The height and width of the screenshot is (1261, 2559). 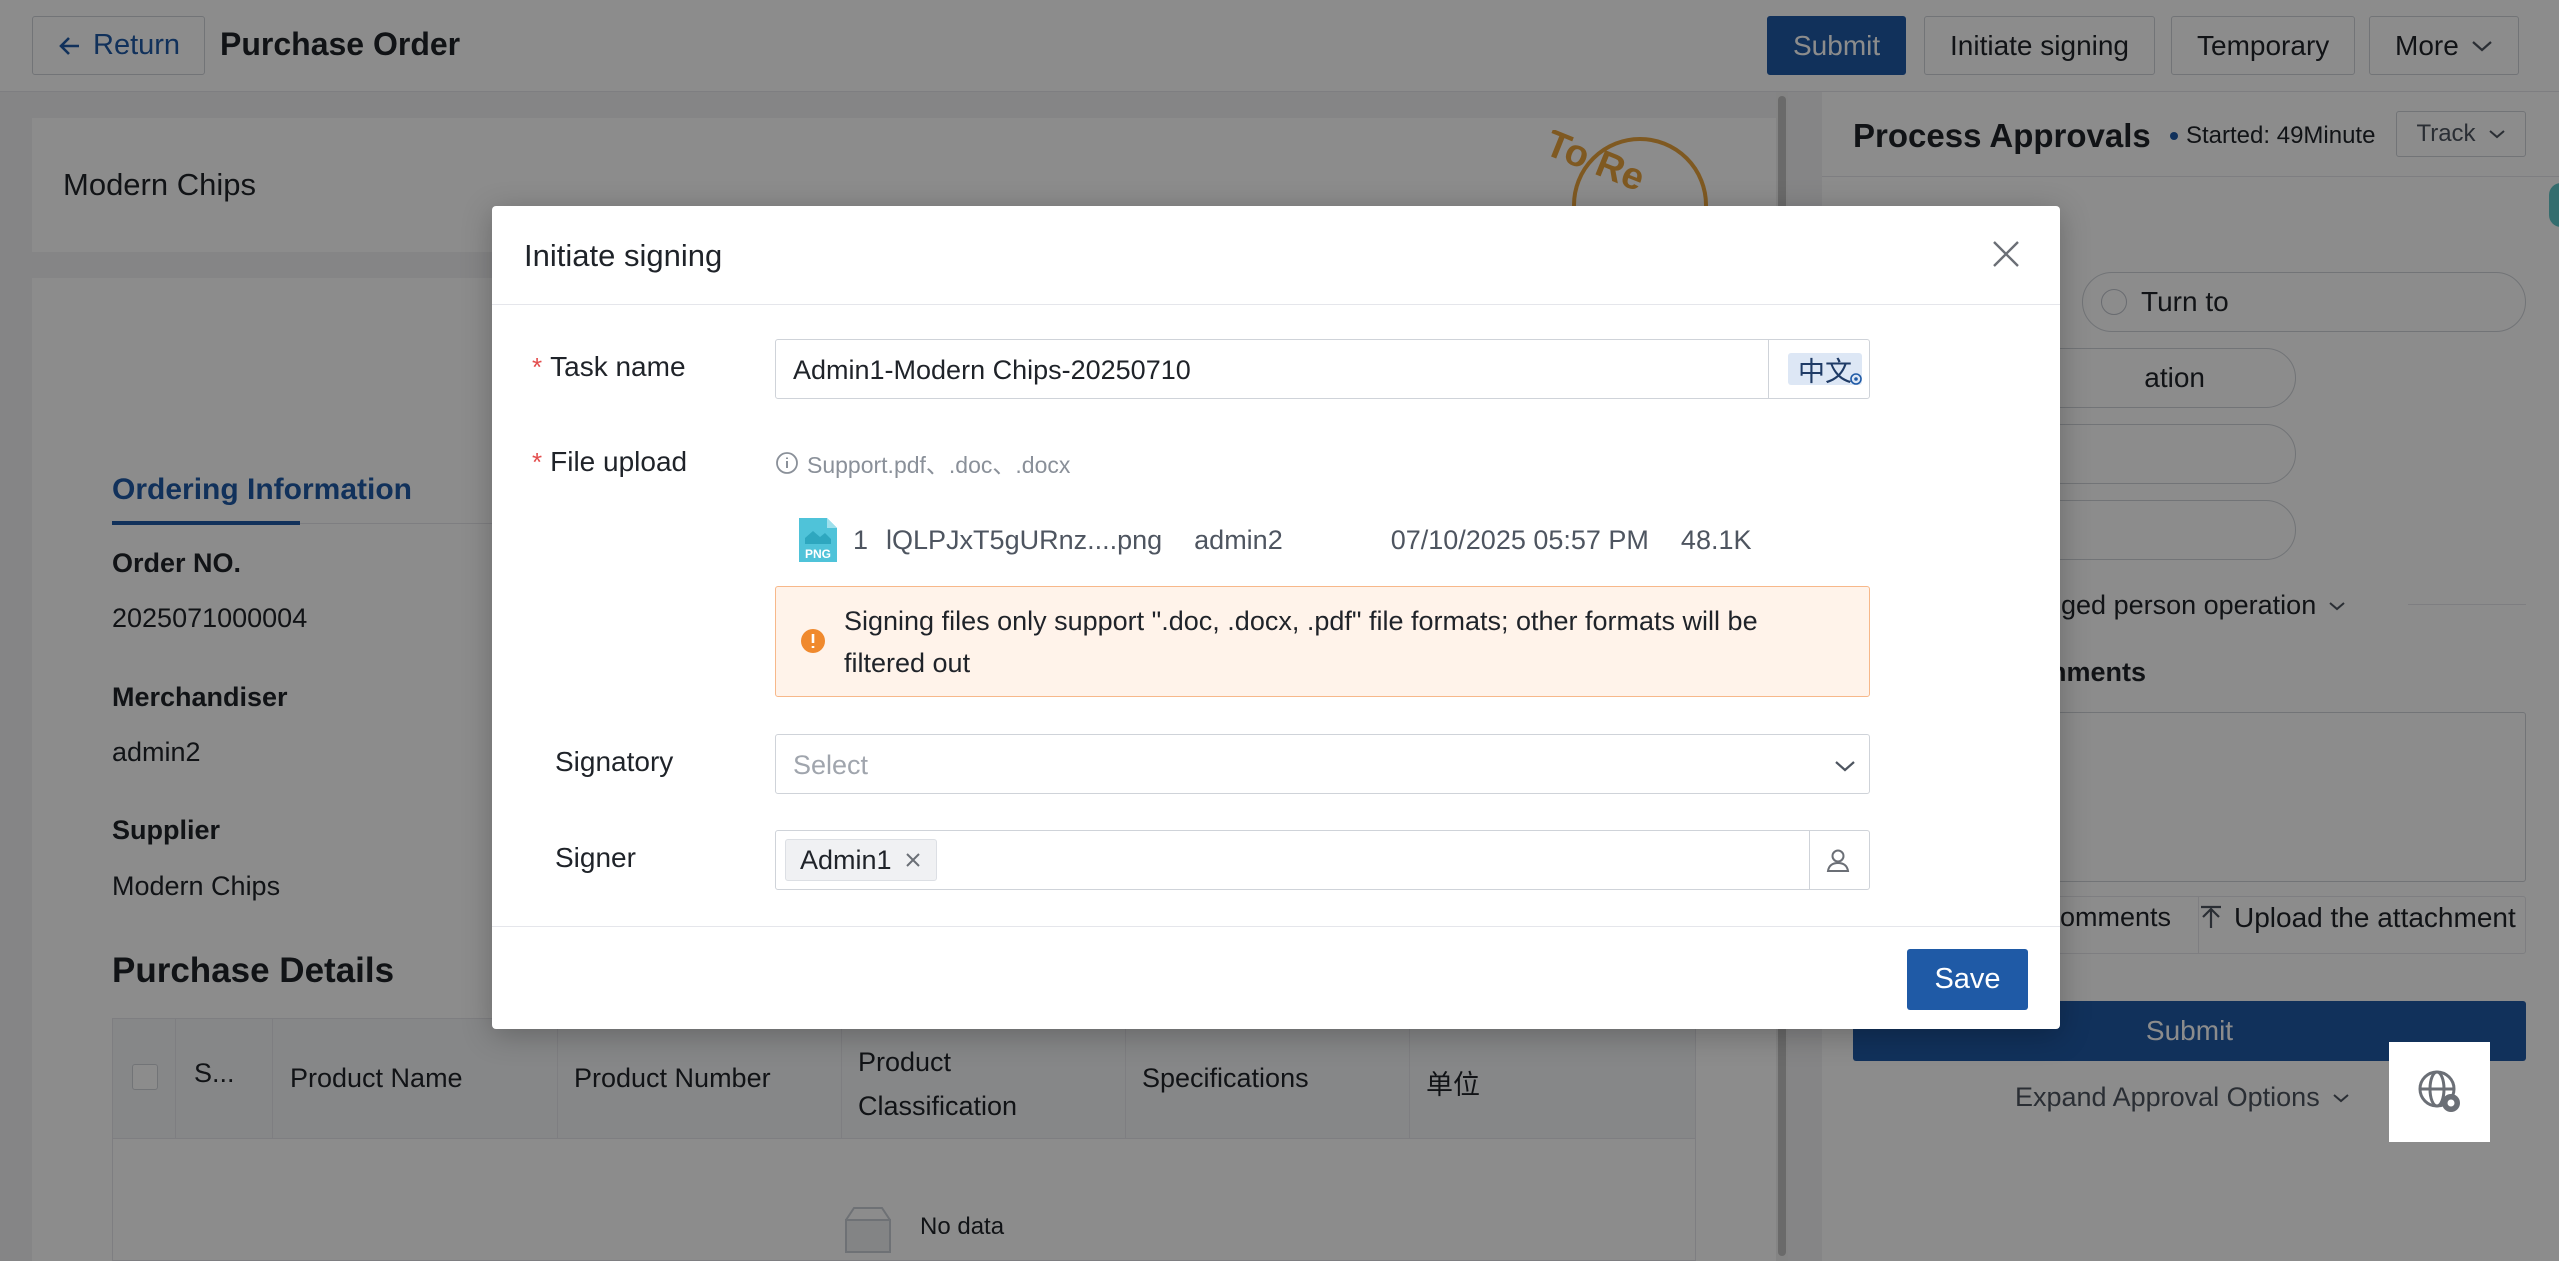 I want to click on file-name: lQLPJxT5gURnz....png, so click(x=1024, y=540).